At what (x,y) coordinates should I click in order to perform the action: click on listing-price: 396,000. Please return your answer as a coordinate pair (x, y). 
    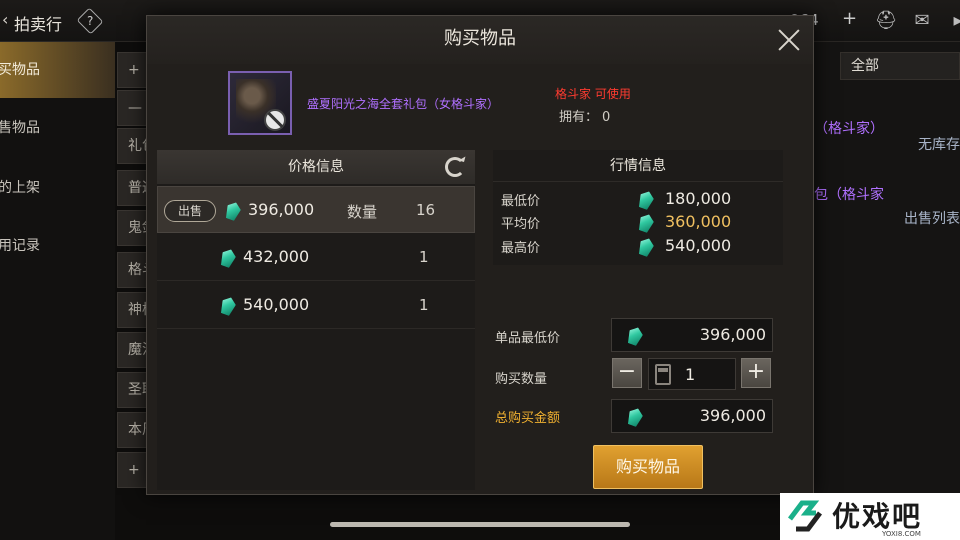
    Looking at the image, I should click on (281, 209).